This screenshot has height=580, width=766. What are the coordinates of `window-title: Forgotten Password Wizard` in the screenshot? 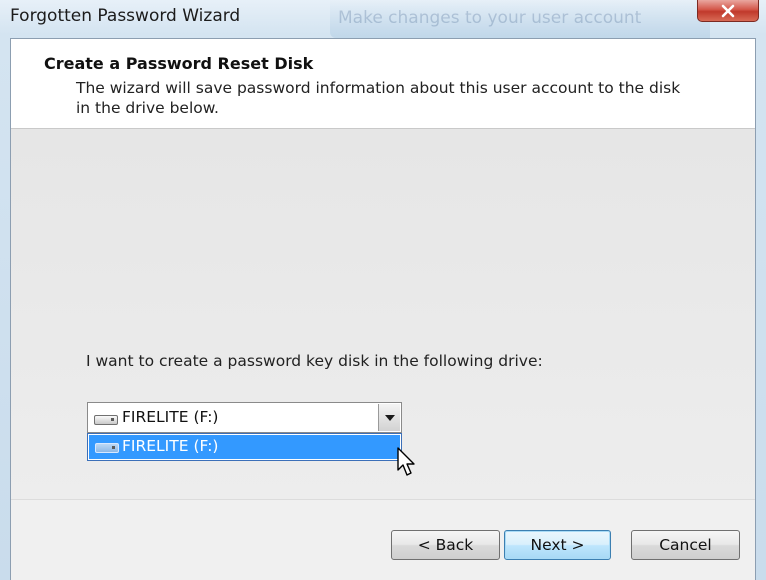 It's located at (125, 16).